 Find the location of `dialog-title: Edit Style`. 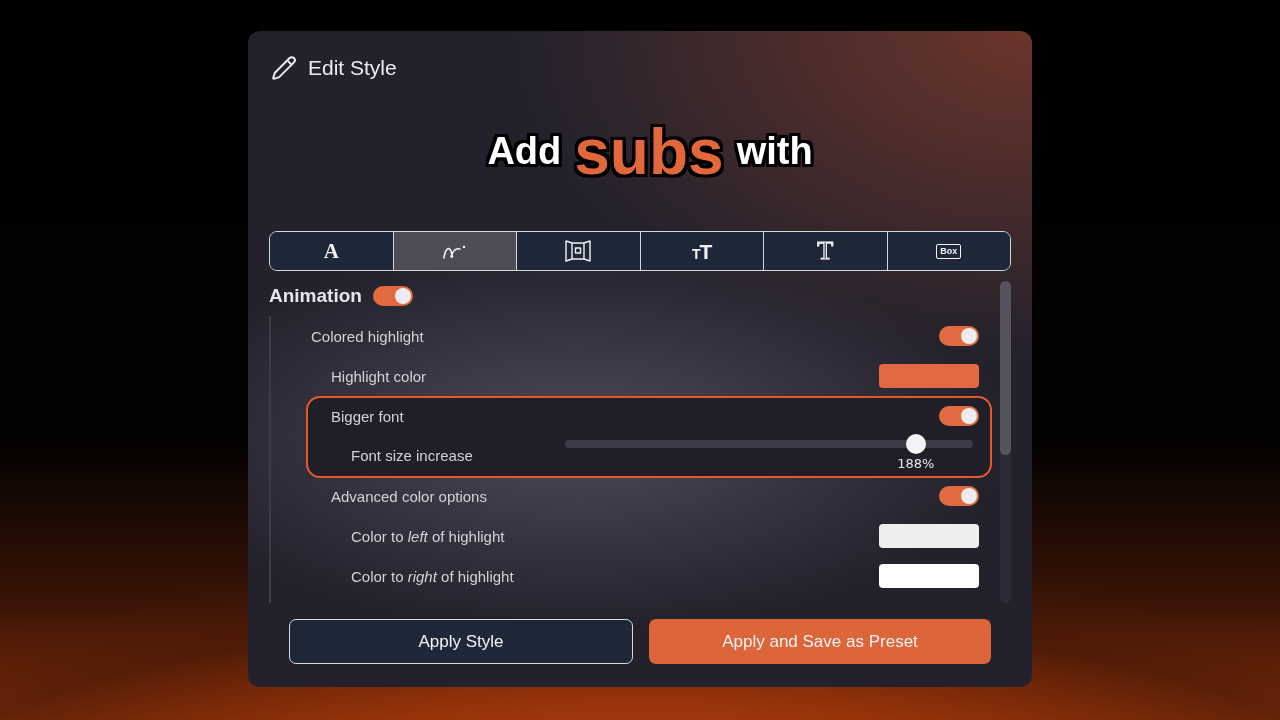

dialog-title: Edit Style is located at coordinates (352, 68).